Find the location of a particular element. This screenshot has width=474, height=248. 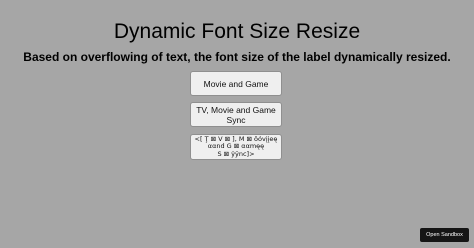

open-sandbox-button: Open Sandbox is located at coordinates (444, 235).